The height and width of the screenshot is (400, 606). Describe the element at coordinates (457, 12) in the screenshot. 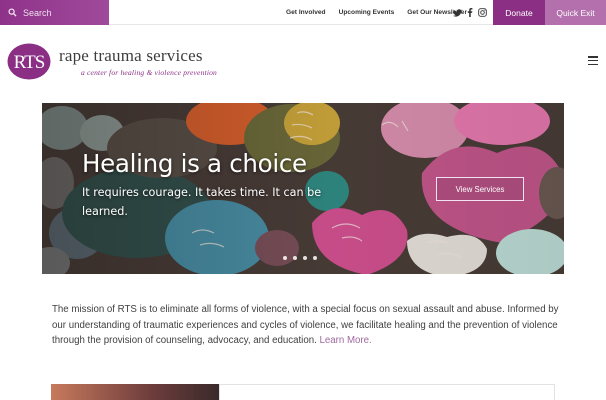

I see `twitter-icon` at that location.